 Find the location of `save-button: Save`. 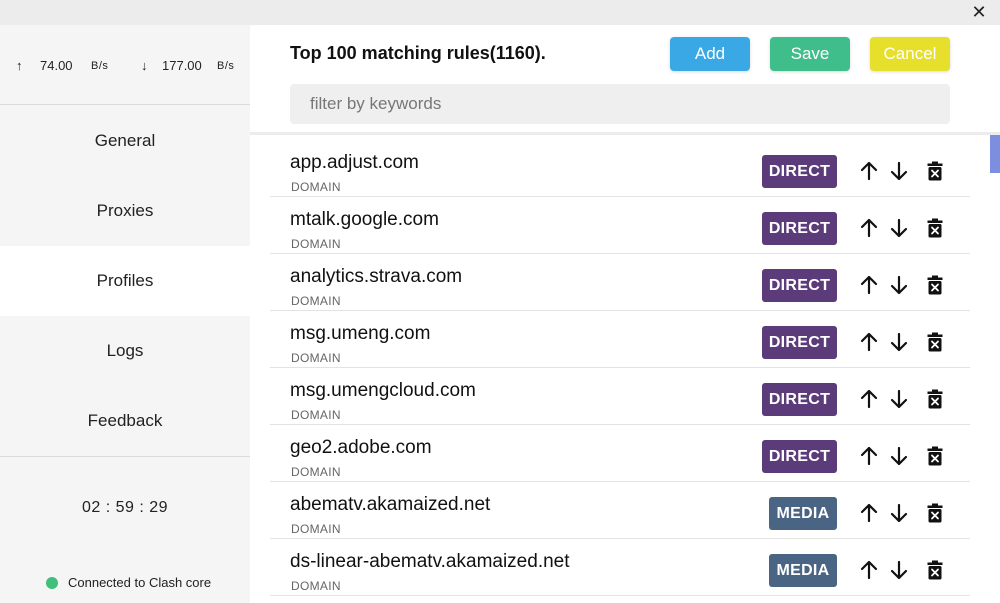

save-button: Save is located at coordinates (810, 54).